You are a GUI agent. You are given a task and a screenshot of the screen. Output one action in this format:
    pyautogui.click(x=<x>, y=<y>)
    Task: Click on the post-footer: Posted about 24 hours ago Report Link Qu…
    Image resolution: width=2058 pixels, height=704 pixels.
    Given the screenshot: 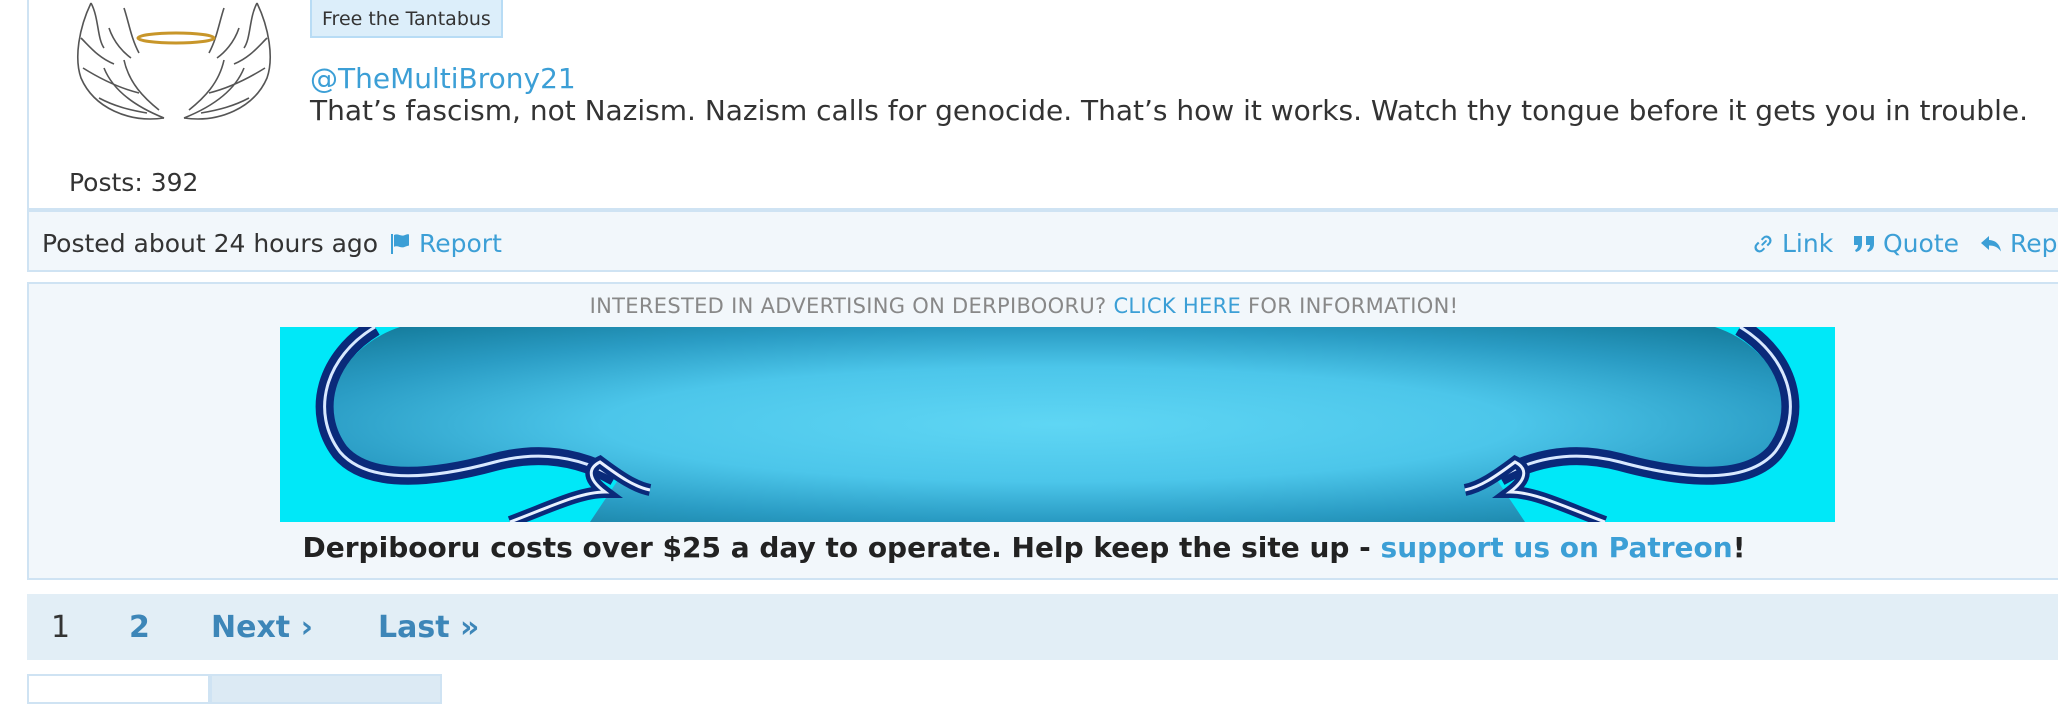 What is the action you would take?
    pyautogui.click(x=1042, y=241)
    